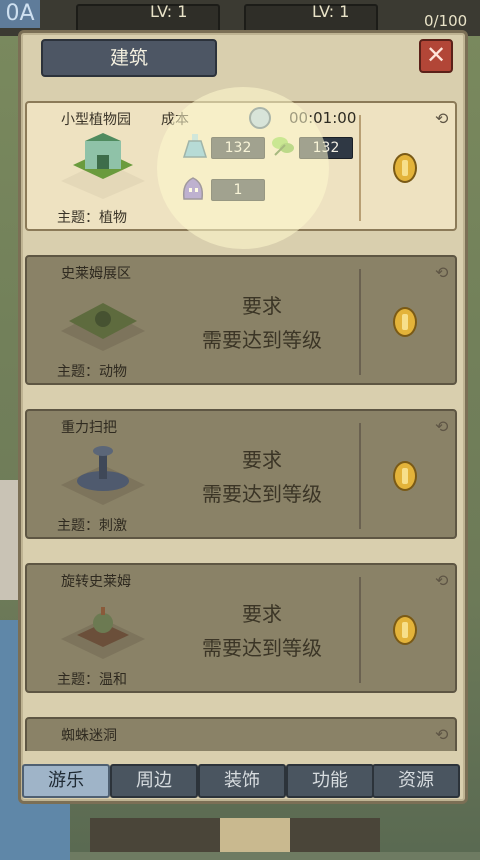 Image resolution: width=480 pixels, height=860 pixels. Describe the element at coordinates (169, 11) in the screenshot. I see `level-left-text: LV: 1` at that location.